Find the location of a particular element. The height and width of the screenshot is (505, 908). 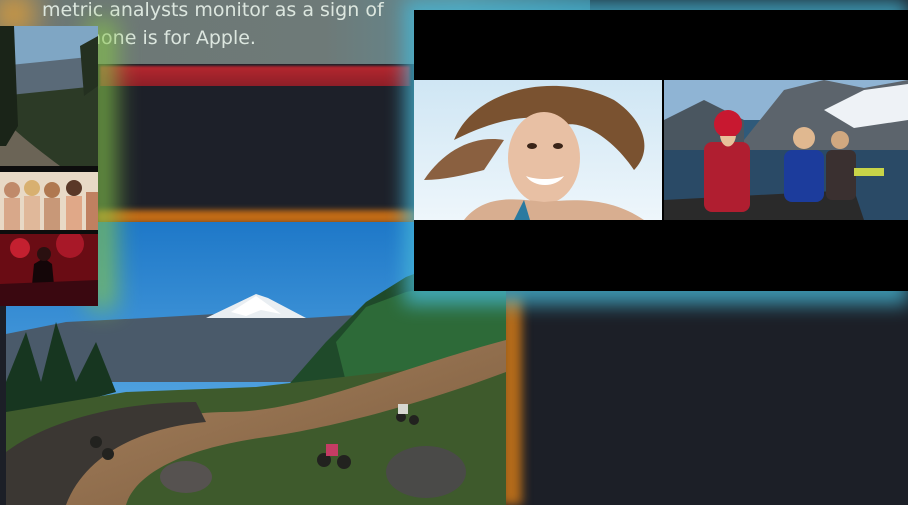

smiling-woman-scene is located at coordinates (538, 150).